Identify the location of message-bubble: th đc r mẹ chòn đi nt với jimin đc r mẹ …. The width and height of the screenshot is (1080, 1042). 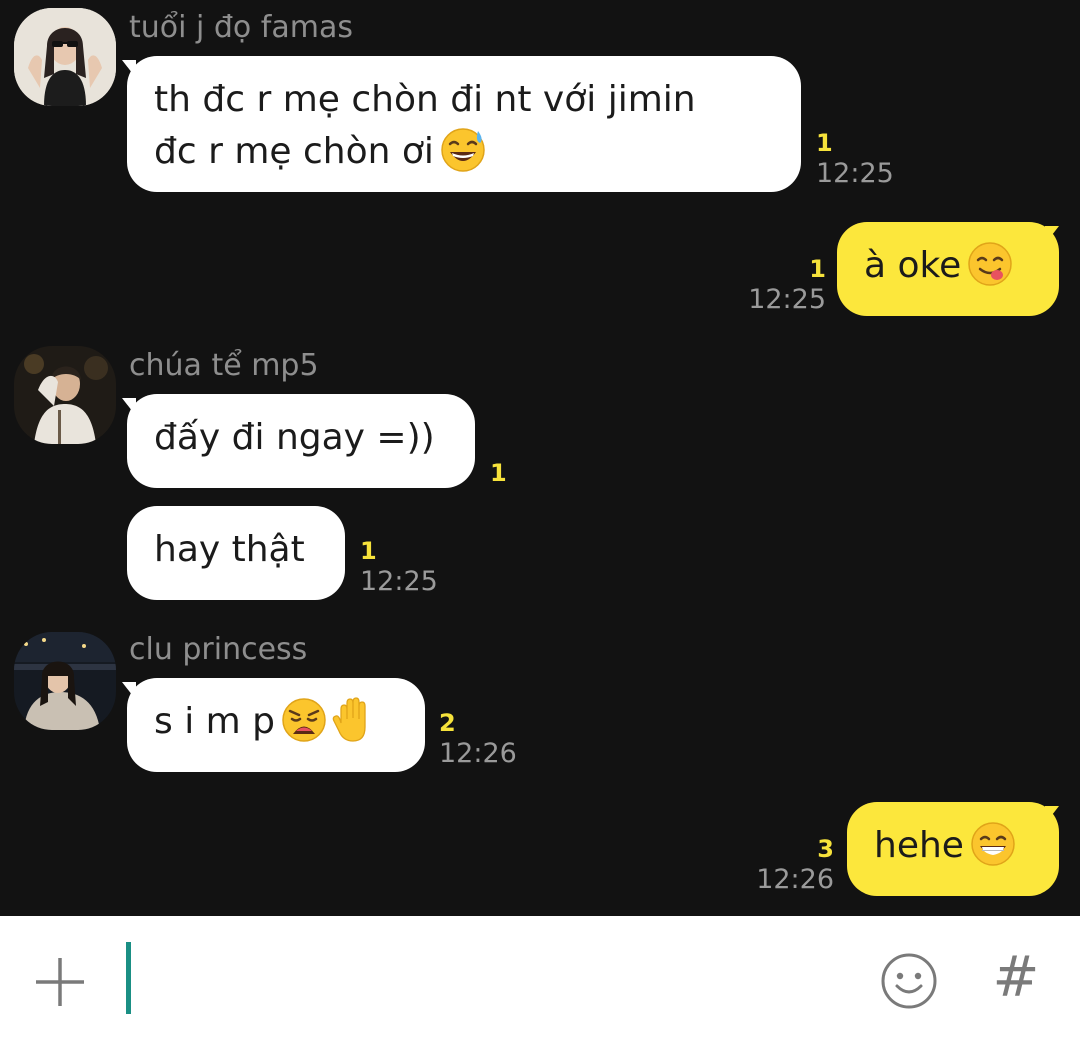
(464, 124).